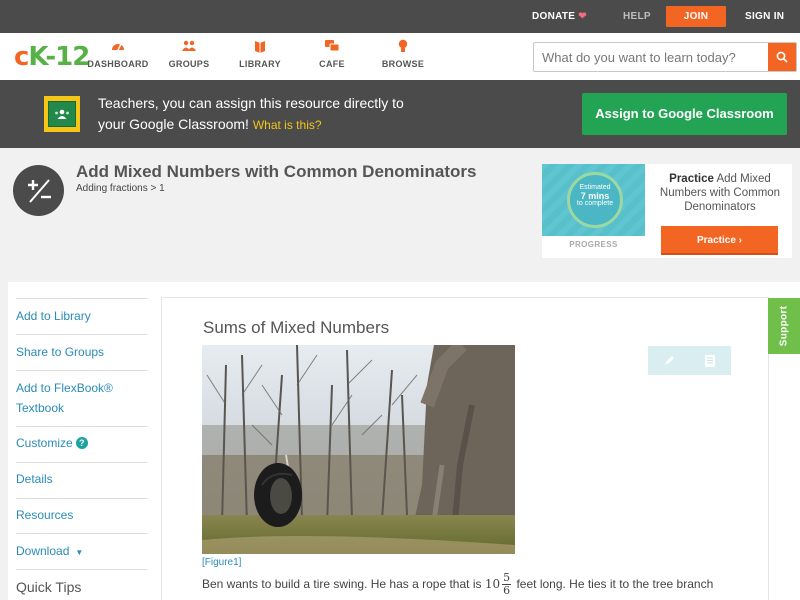 This screenshot has width=800, height=600. What do you see at coordinates (43, 551) in the screenshot?
I see `download-label: Download` at bounding box center [43, 551].